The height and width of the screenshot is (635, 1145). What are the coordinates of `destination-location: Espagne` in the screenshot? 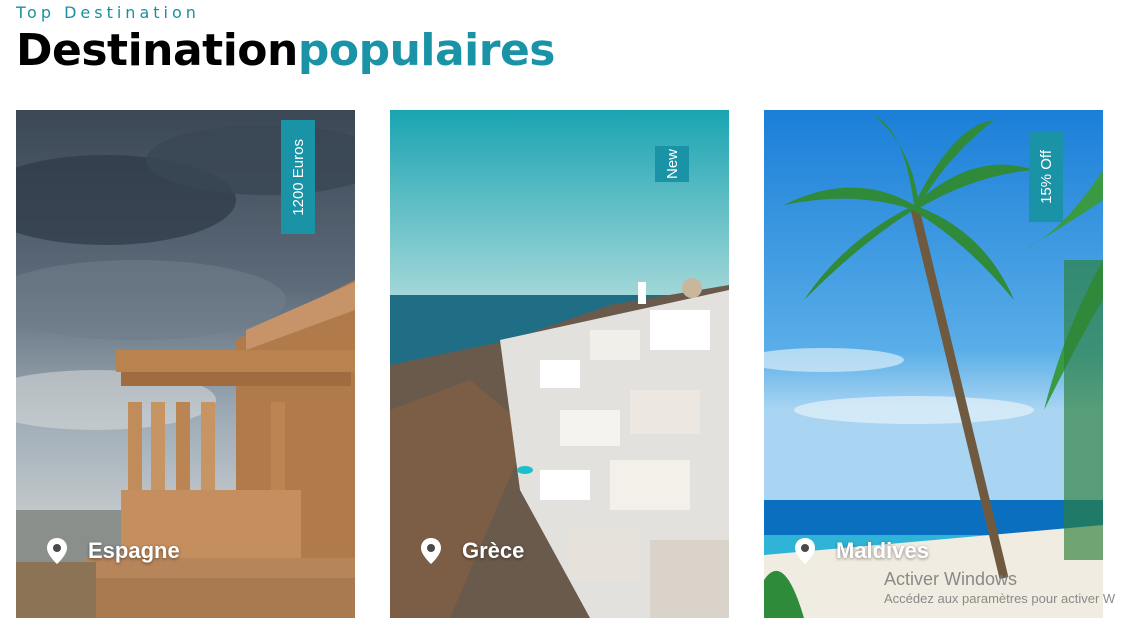 It's located at (113, 551).